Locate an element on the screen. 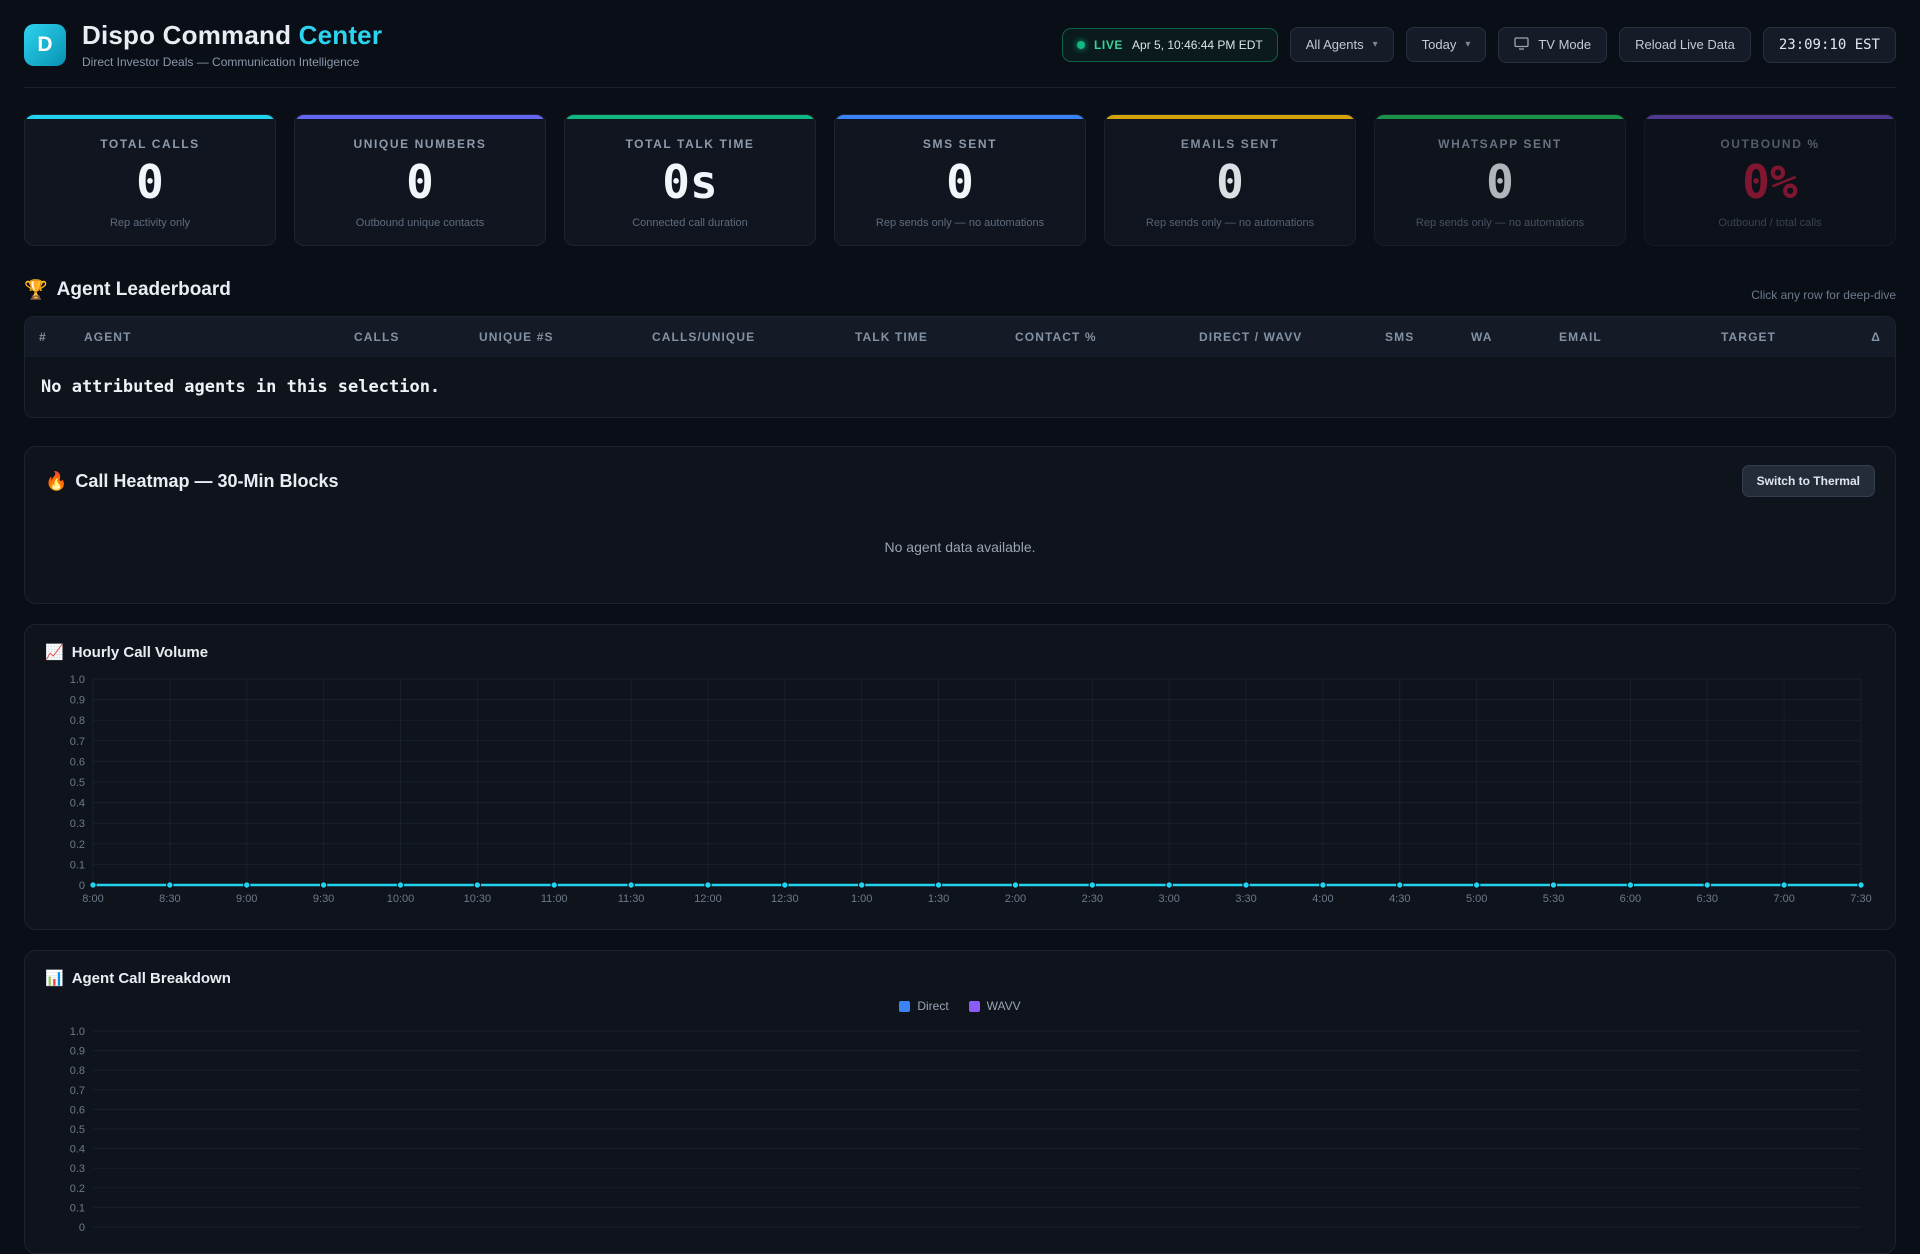  svg-text: 2:00 is located at coordinates (1015, 899).